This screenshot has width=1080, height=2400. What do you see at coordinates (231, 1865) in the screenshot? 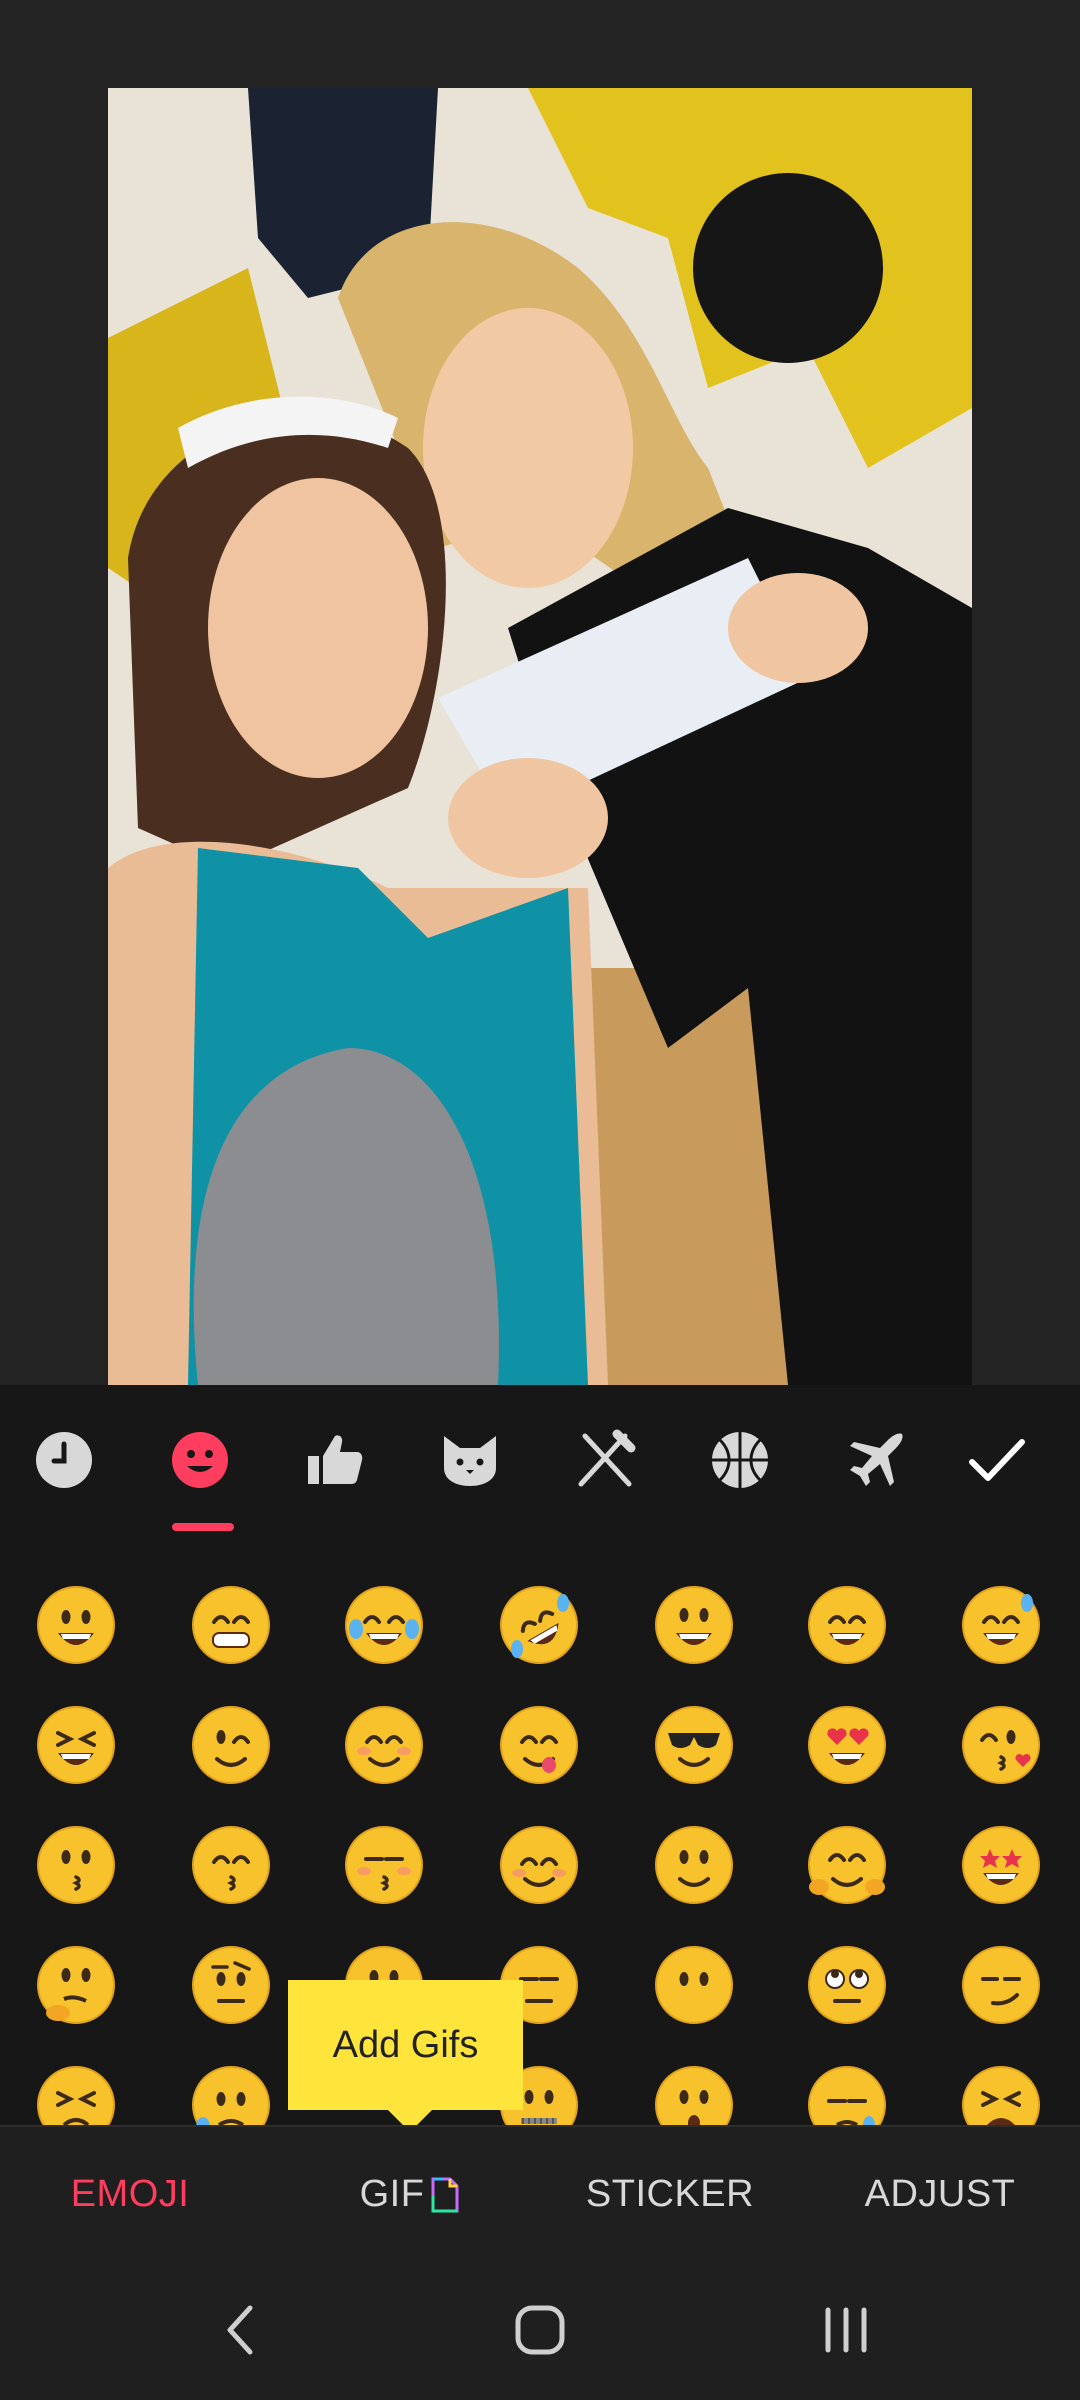
I see `emoji-kissing-smiling-eyes` at bounding box center [231, 1865].